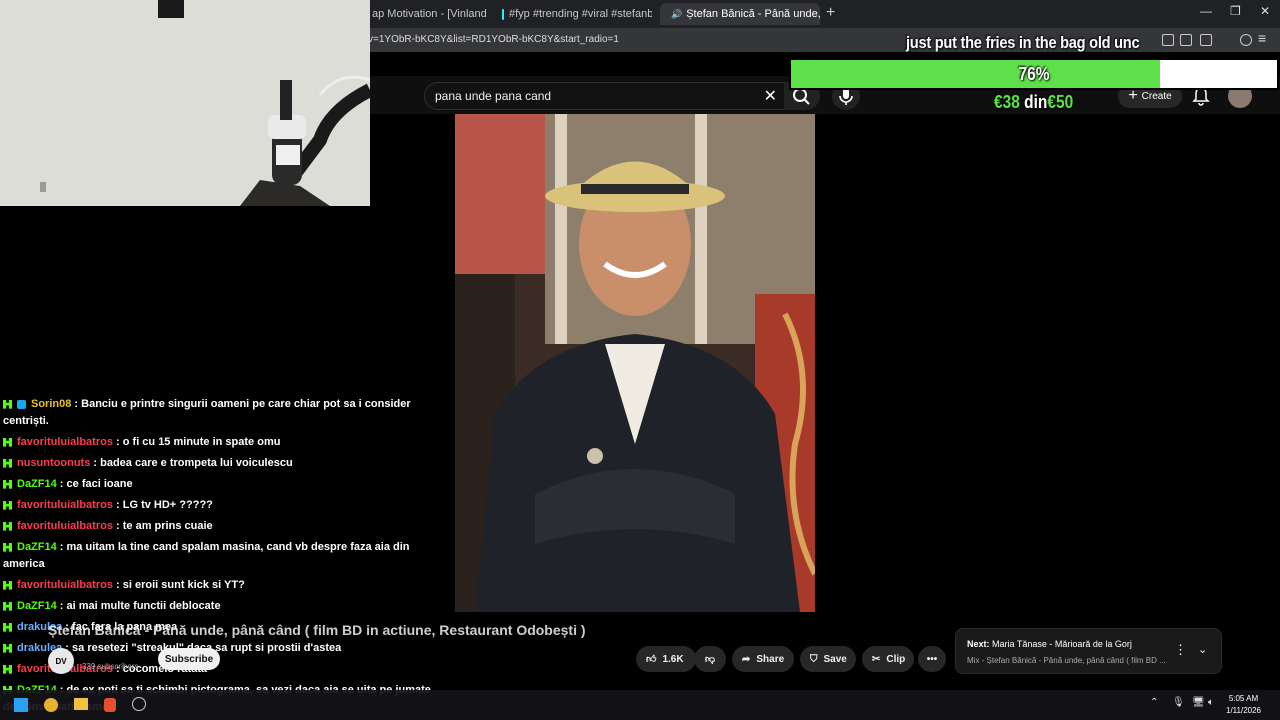 The image size is (1280, 720). I want to click on clear-search-icon: ✕, so click(770, 96).